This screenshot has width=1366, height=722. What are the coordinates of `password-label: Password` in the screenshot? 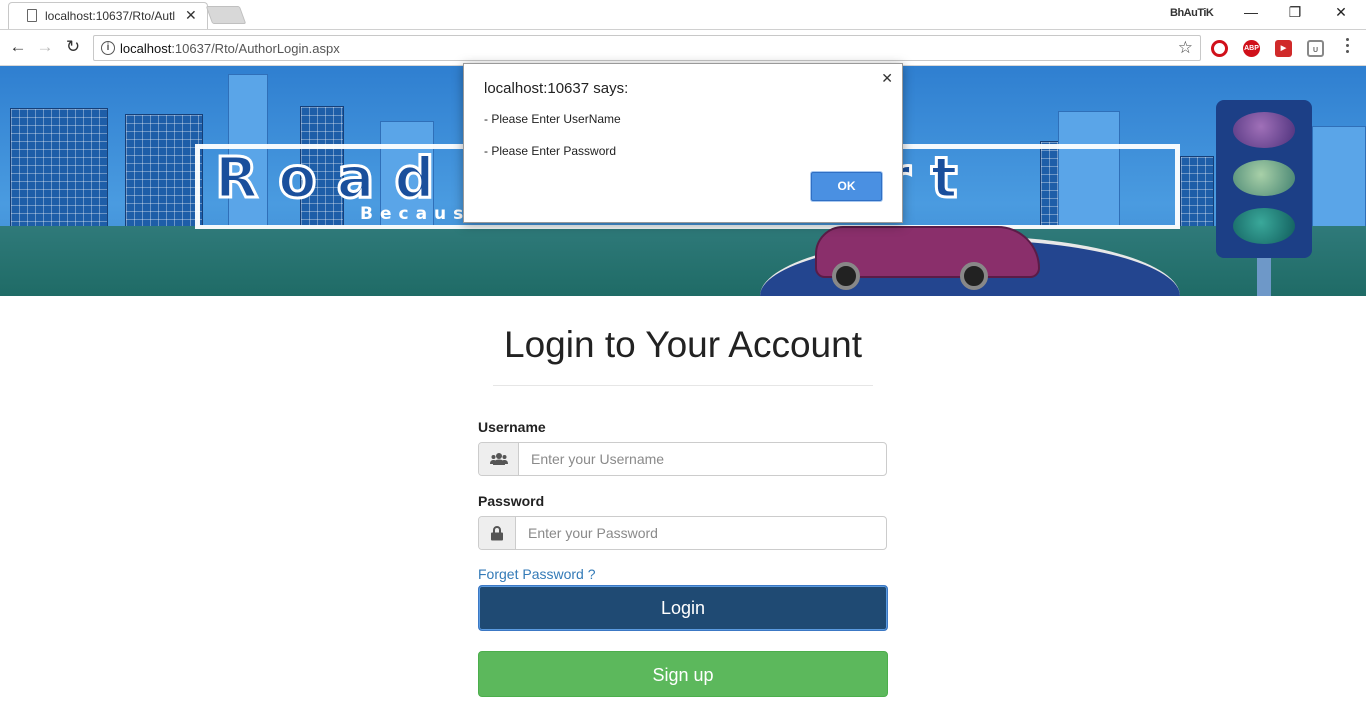 It's located at (511, 501).